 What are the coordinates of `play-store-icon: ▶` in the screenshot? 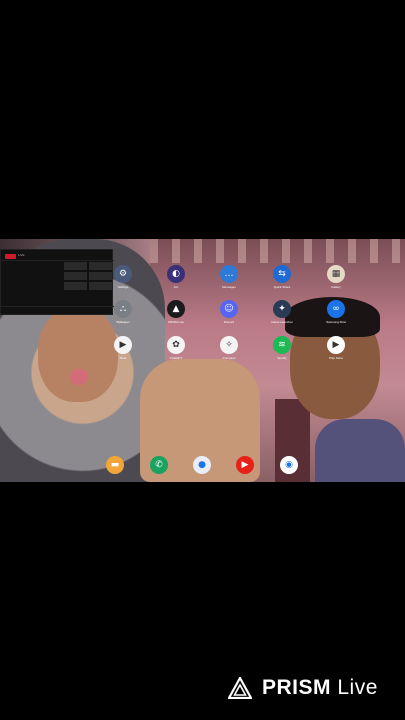 It's located at (336, 345).